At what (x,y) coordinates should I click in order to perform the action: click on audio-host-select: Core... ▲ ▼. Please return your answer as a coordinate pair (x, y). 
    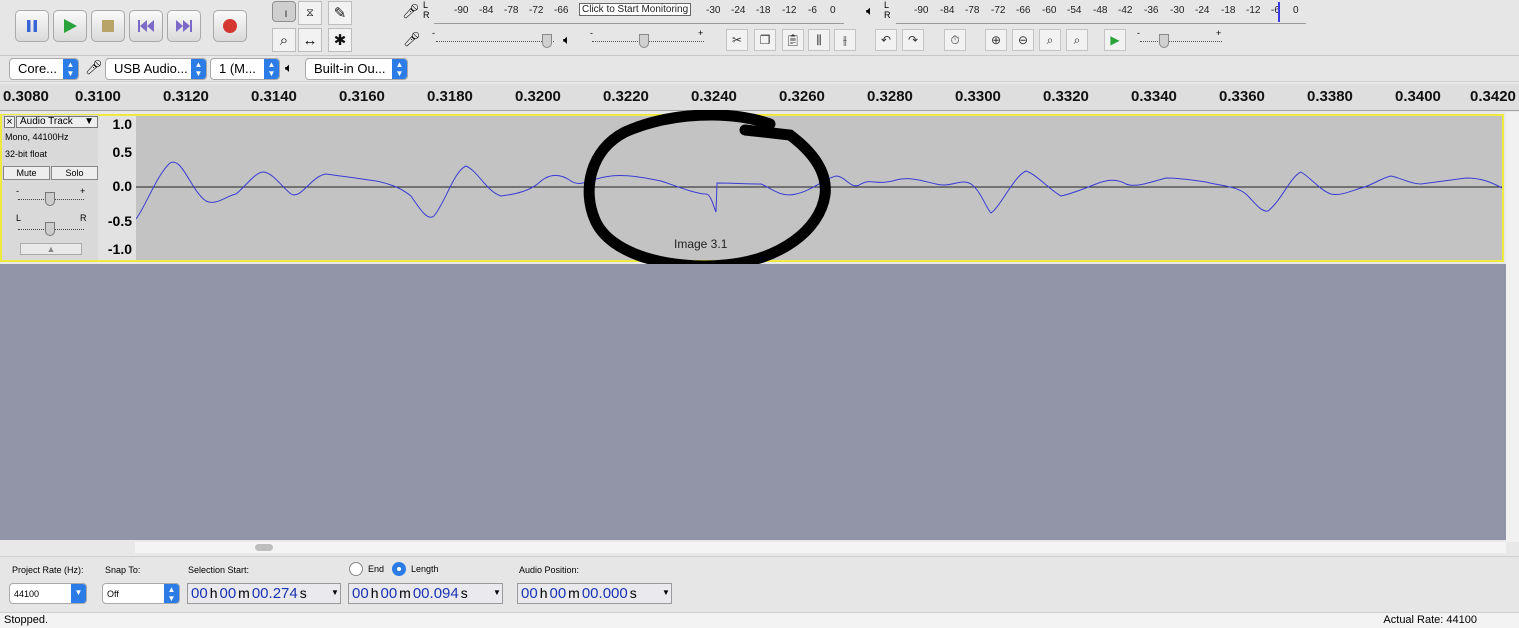
    Looking at the image, I should click on (44, 69).